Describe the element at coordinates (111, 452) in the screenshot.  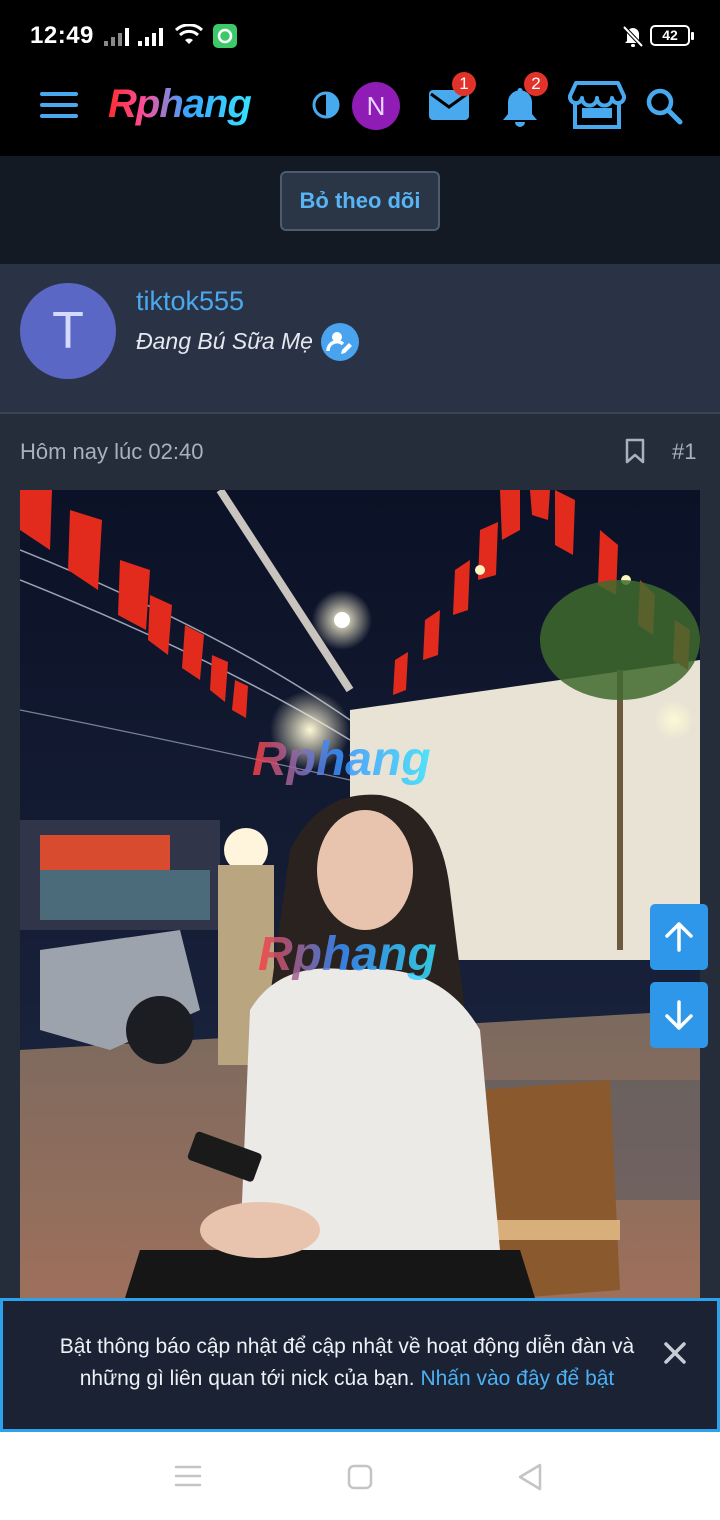
I see `post-timestamp: Hôm nay lúc 02:40` at that location.